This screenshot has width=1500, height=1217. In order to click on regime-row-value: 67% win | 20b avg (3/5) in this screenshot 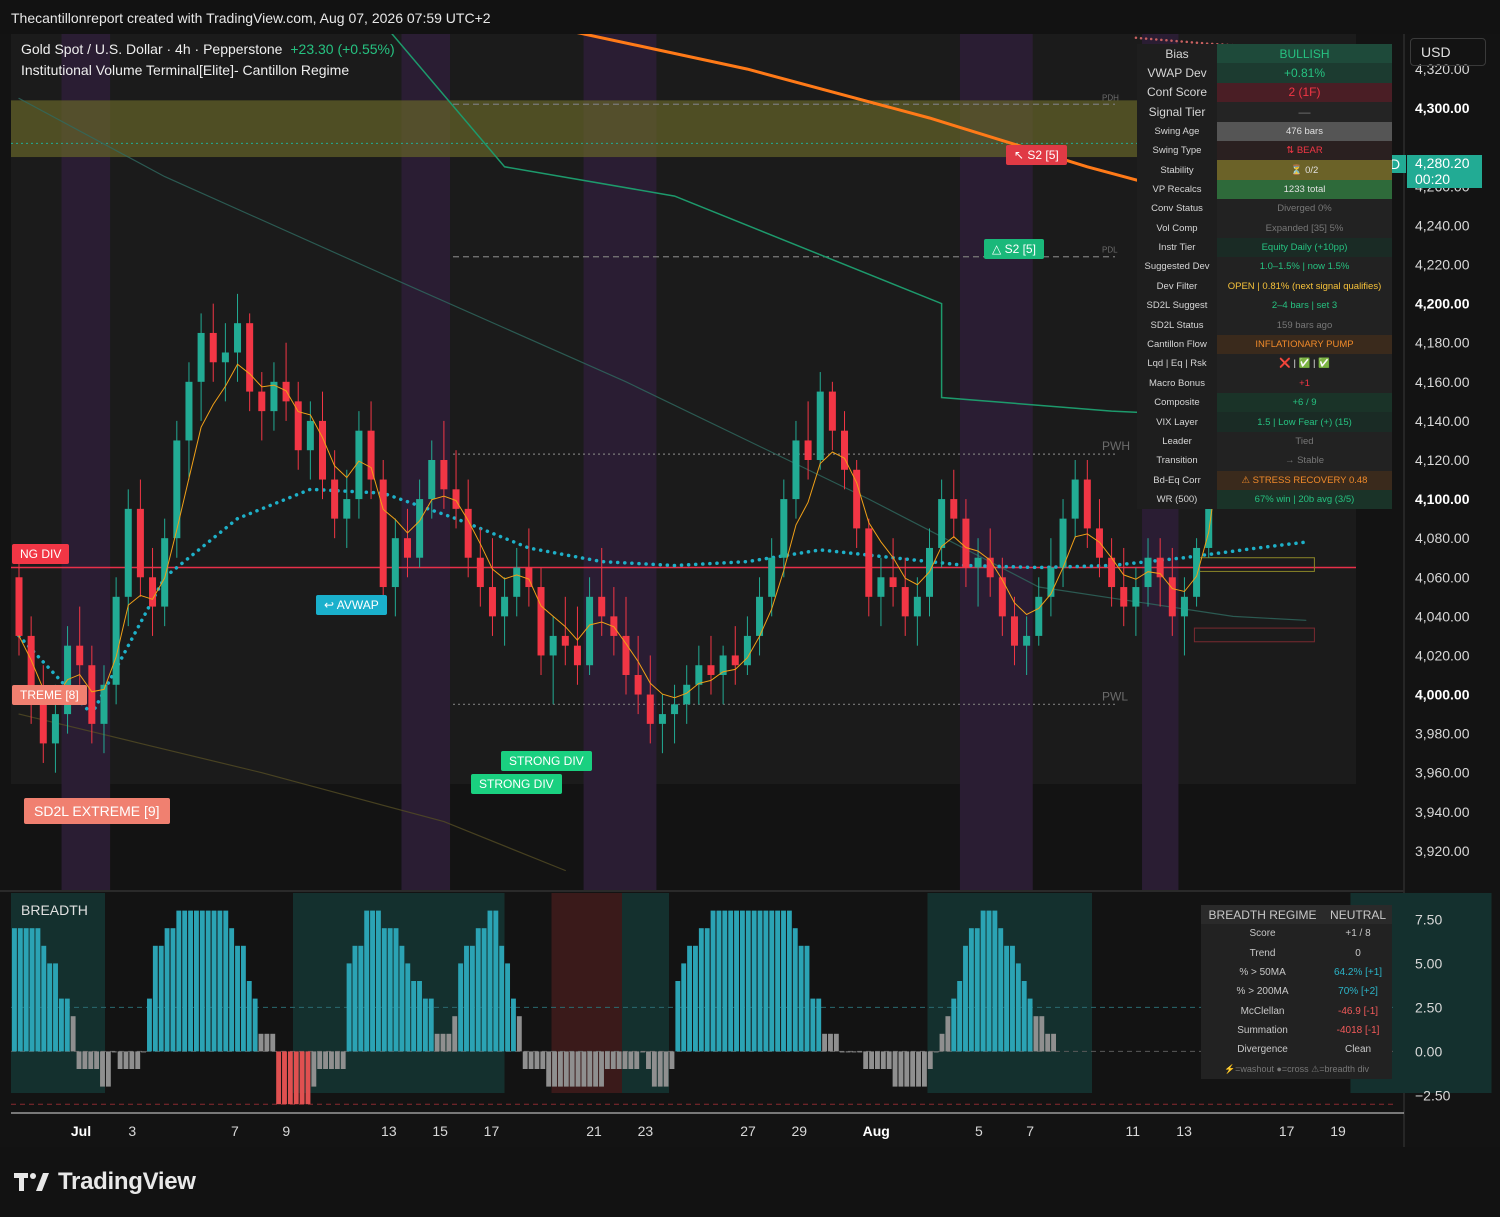, I will do `click(1304, 499)`.